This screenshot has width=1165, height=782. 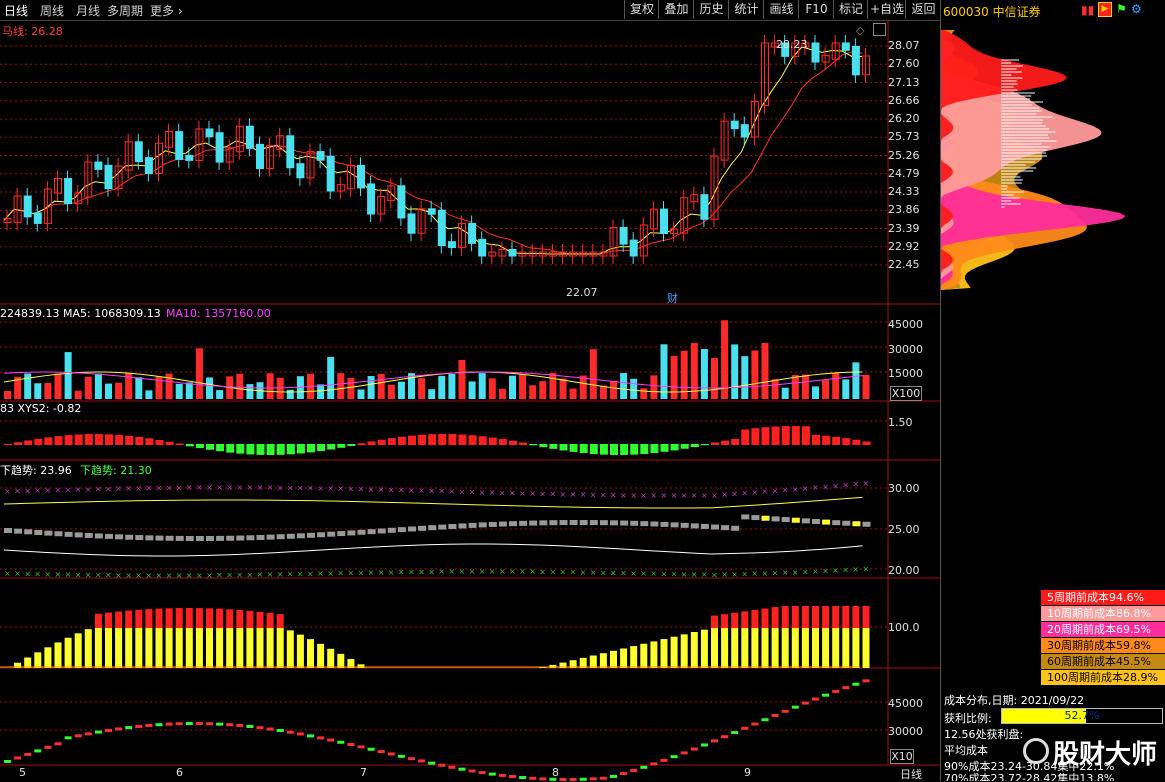 What do you see at coordinates (1014, 700) in the screenshot?
I see `cost-date-line: 成本分布,日期: 2021/09/22` at bounding box center [1014, 700].